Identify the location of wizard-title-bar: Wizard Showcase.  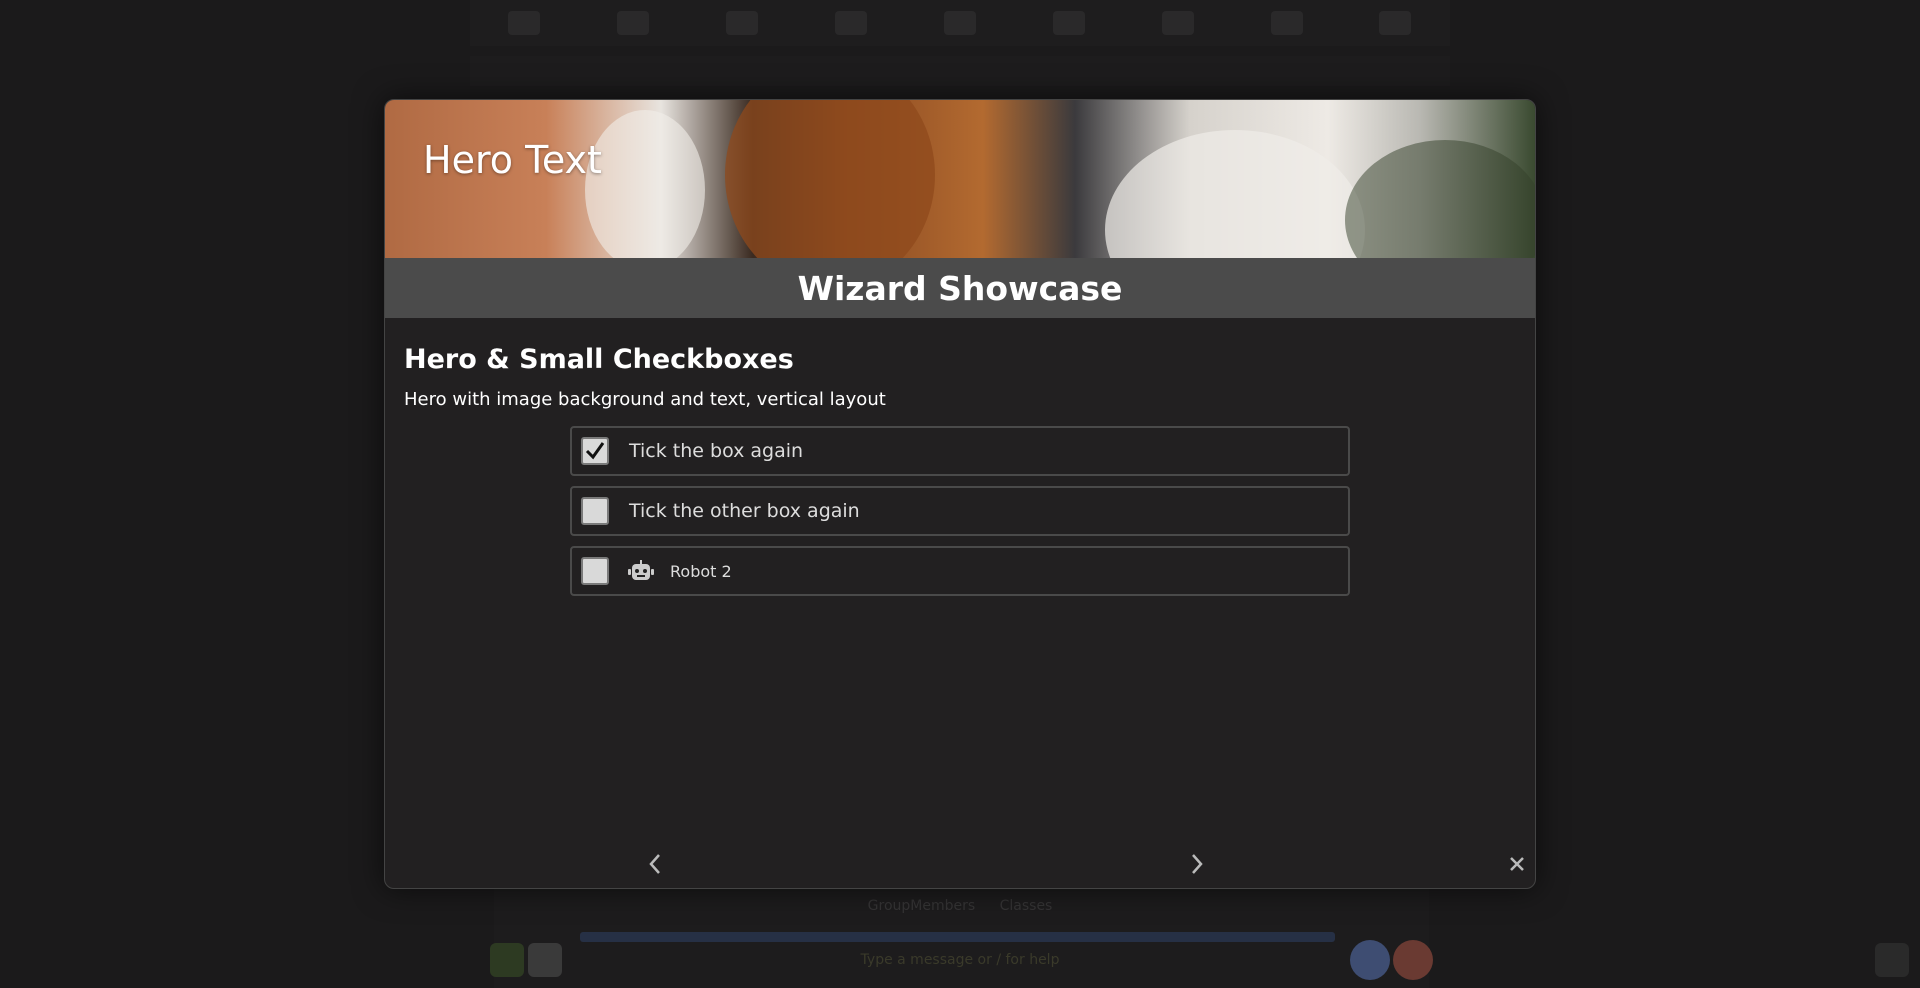
(960, 288).